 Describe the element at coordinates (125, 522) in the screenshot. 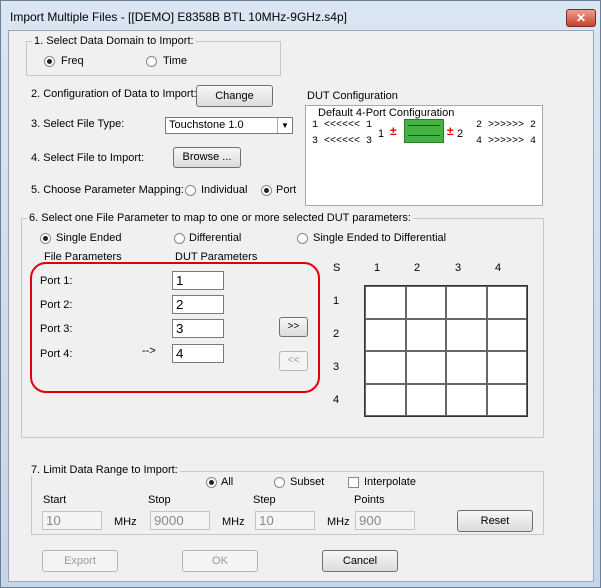

I see `start-unit: MHz` at that location.